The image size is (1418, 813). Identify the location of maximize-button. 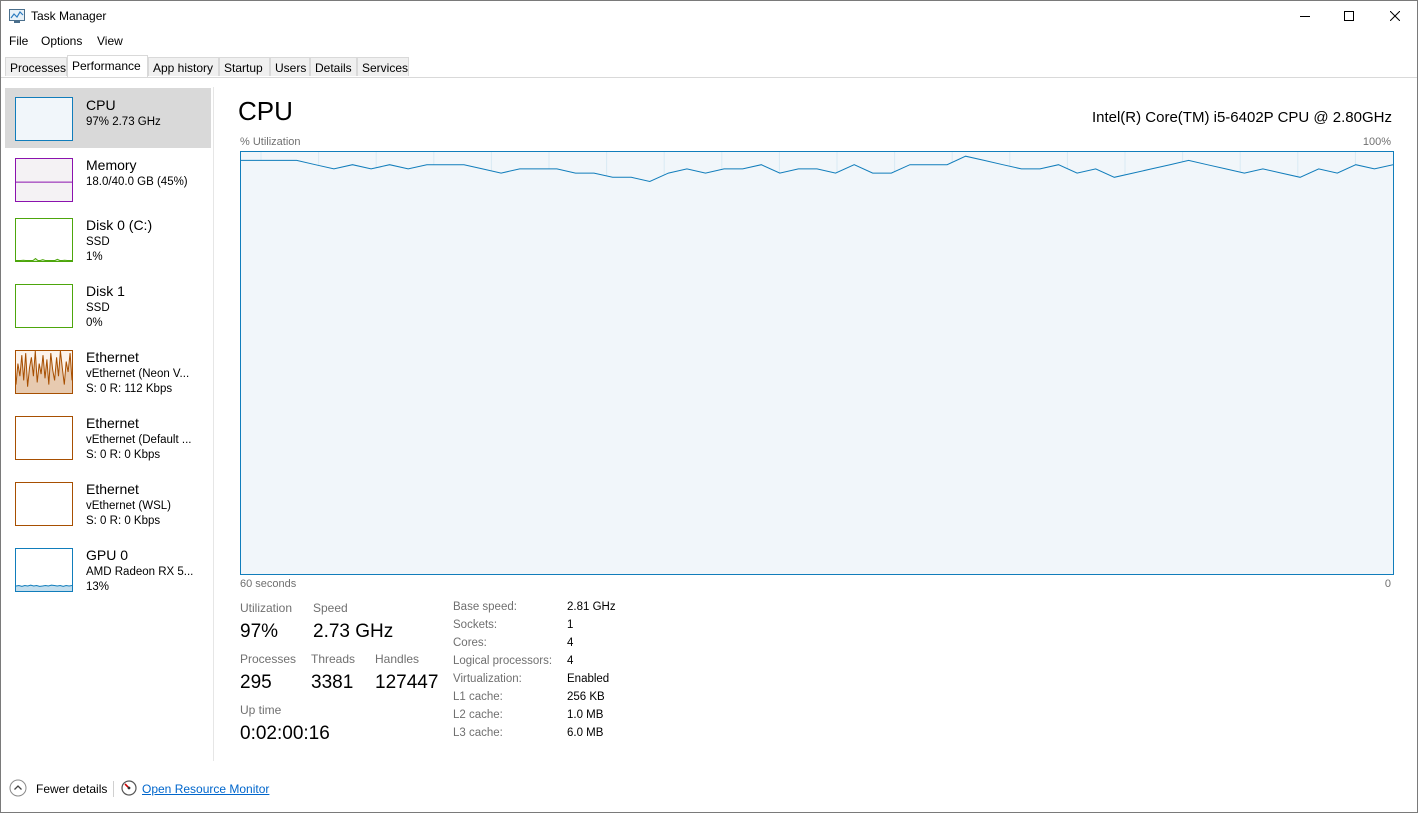
(1349, 16).